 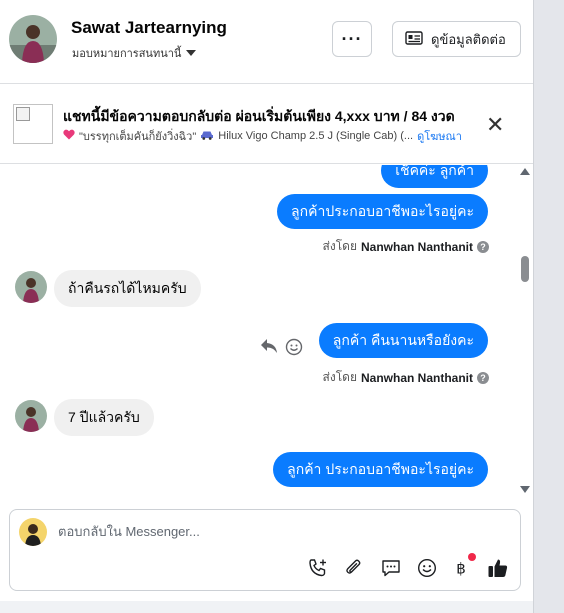 What do you see at coordinates (495, 125) in the screenshot?
I see `close-icon: ✕` at bounding box center [495, 125].